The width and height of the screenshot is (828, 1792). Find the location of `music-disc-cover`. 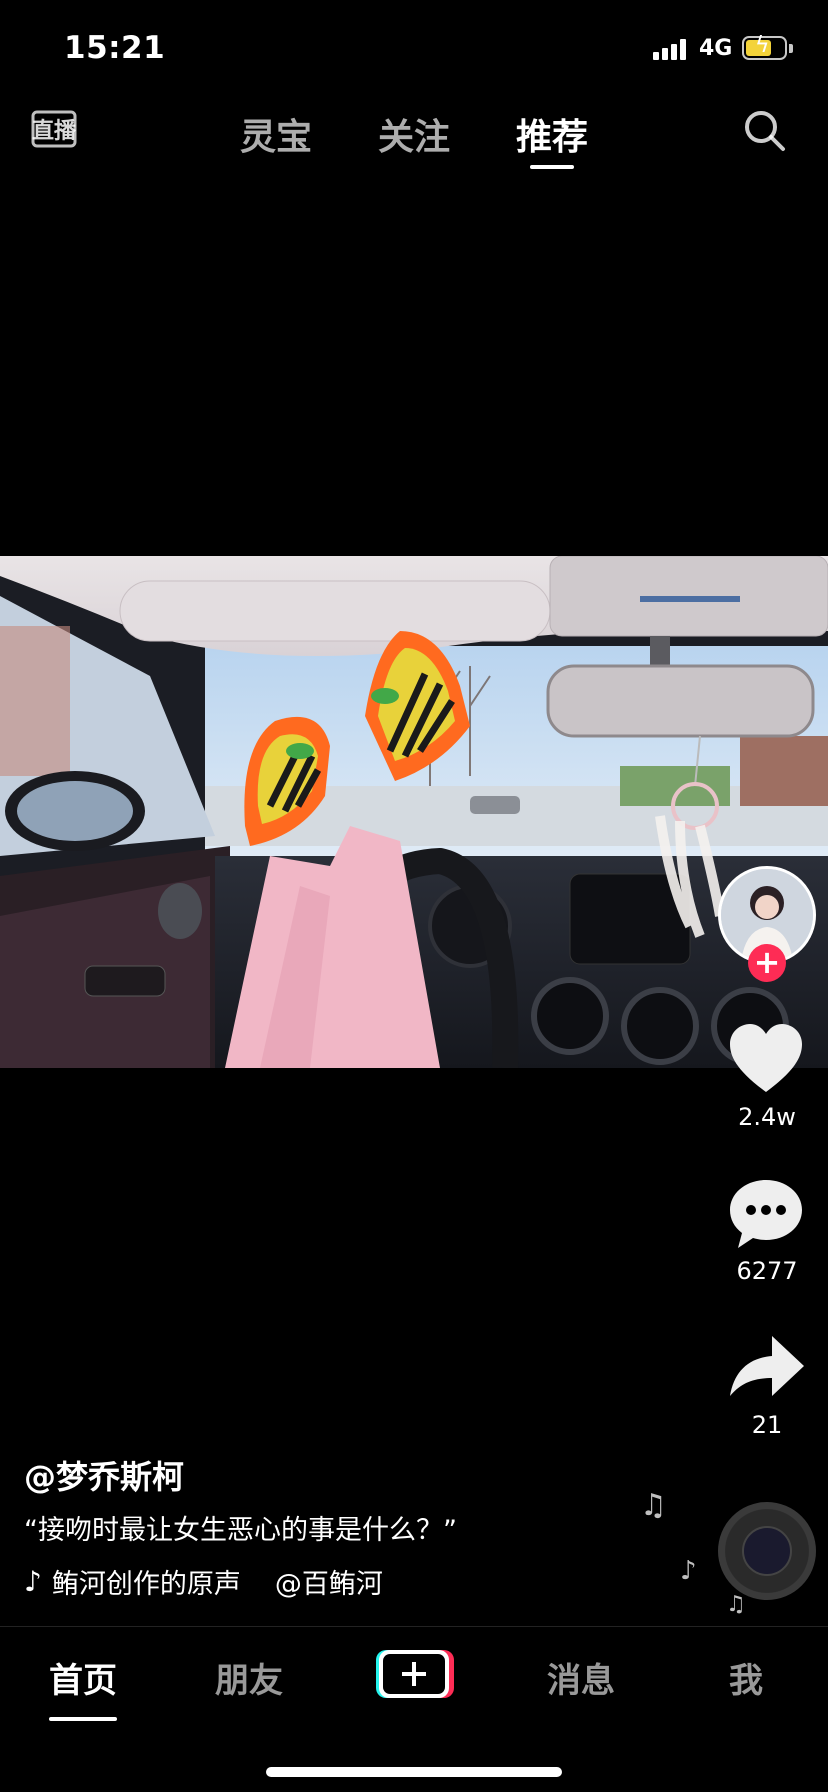

music-disc-cover is located at coordinates (767, 1551).